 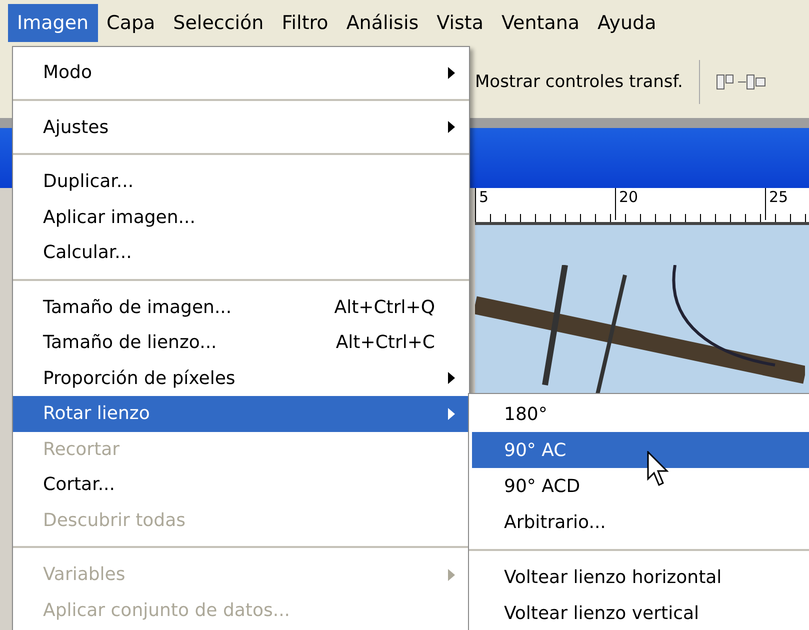 What do you see at coordinates (460, 23) in the screenshot?
I see `menu-bar-item: Vista` at bounding box center [460, 23].